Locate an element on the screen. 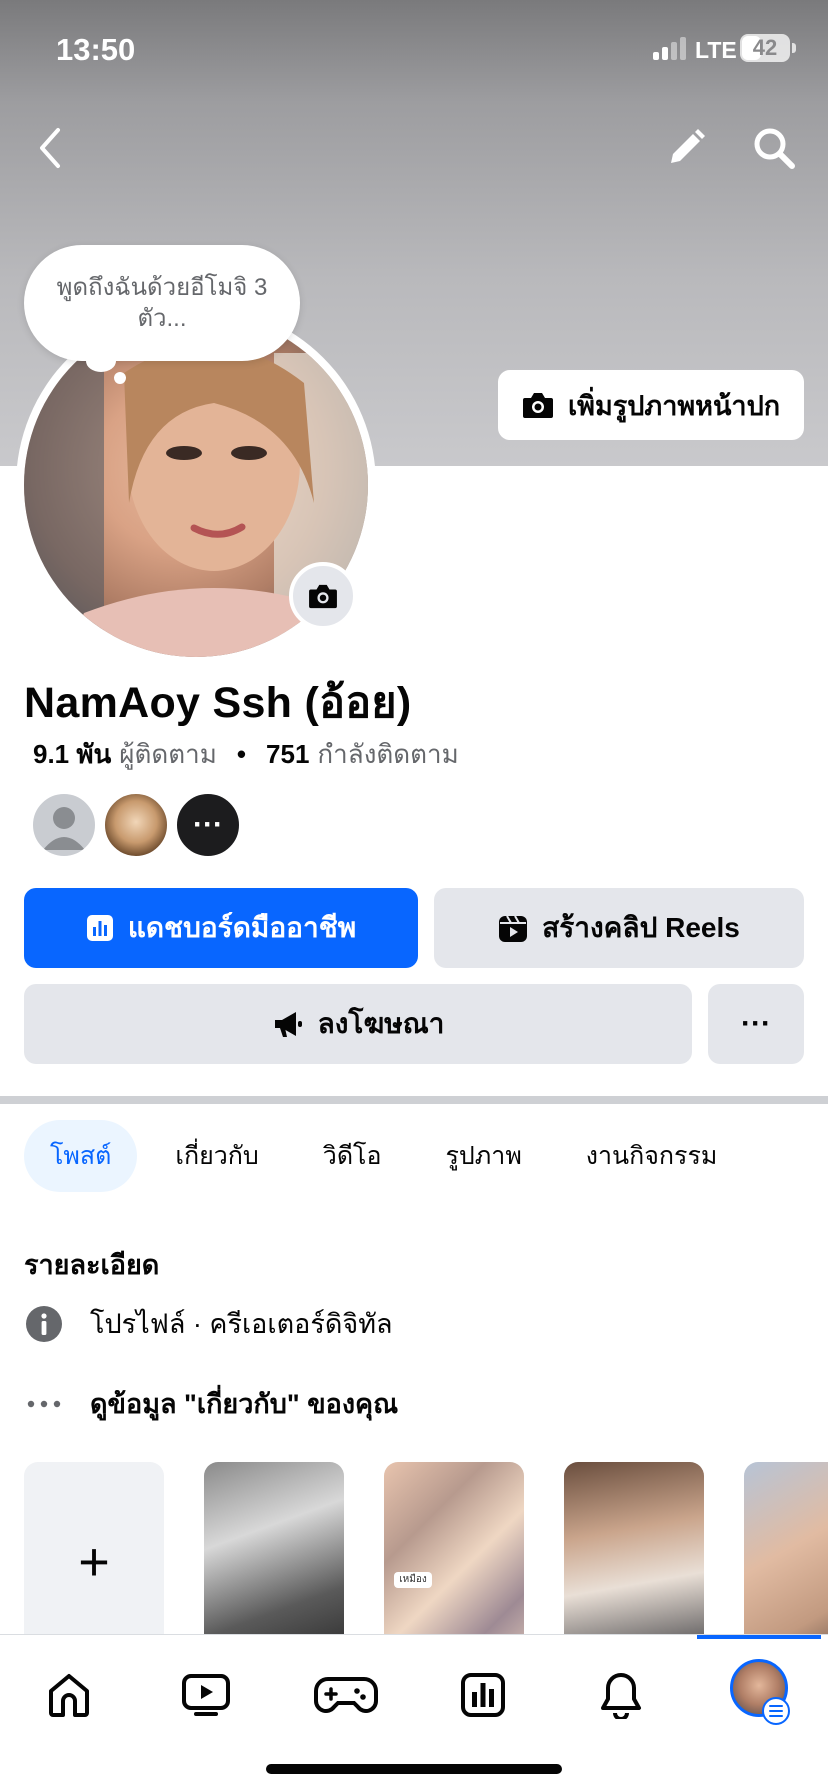 This screenshot has width=828, height=1792. profile-type-text: โปรไฟล์ · ครีเอเตอร์ดิจิทัล is located at coordinates (241, 1324).